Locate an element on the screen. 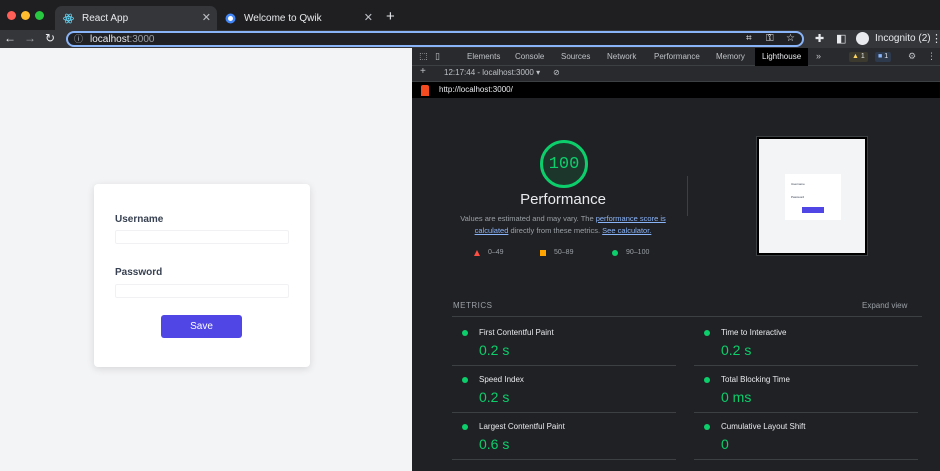 This screenshot has height=471, width=940. metric-cumulative-layout-shift: Cumulative Layout Shift 0 is located at coordinates (806, 436).